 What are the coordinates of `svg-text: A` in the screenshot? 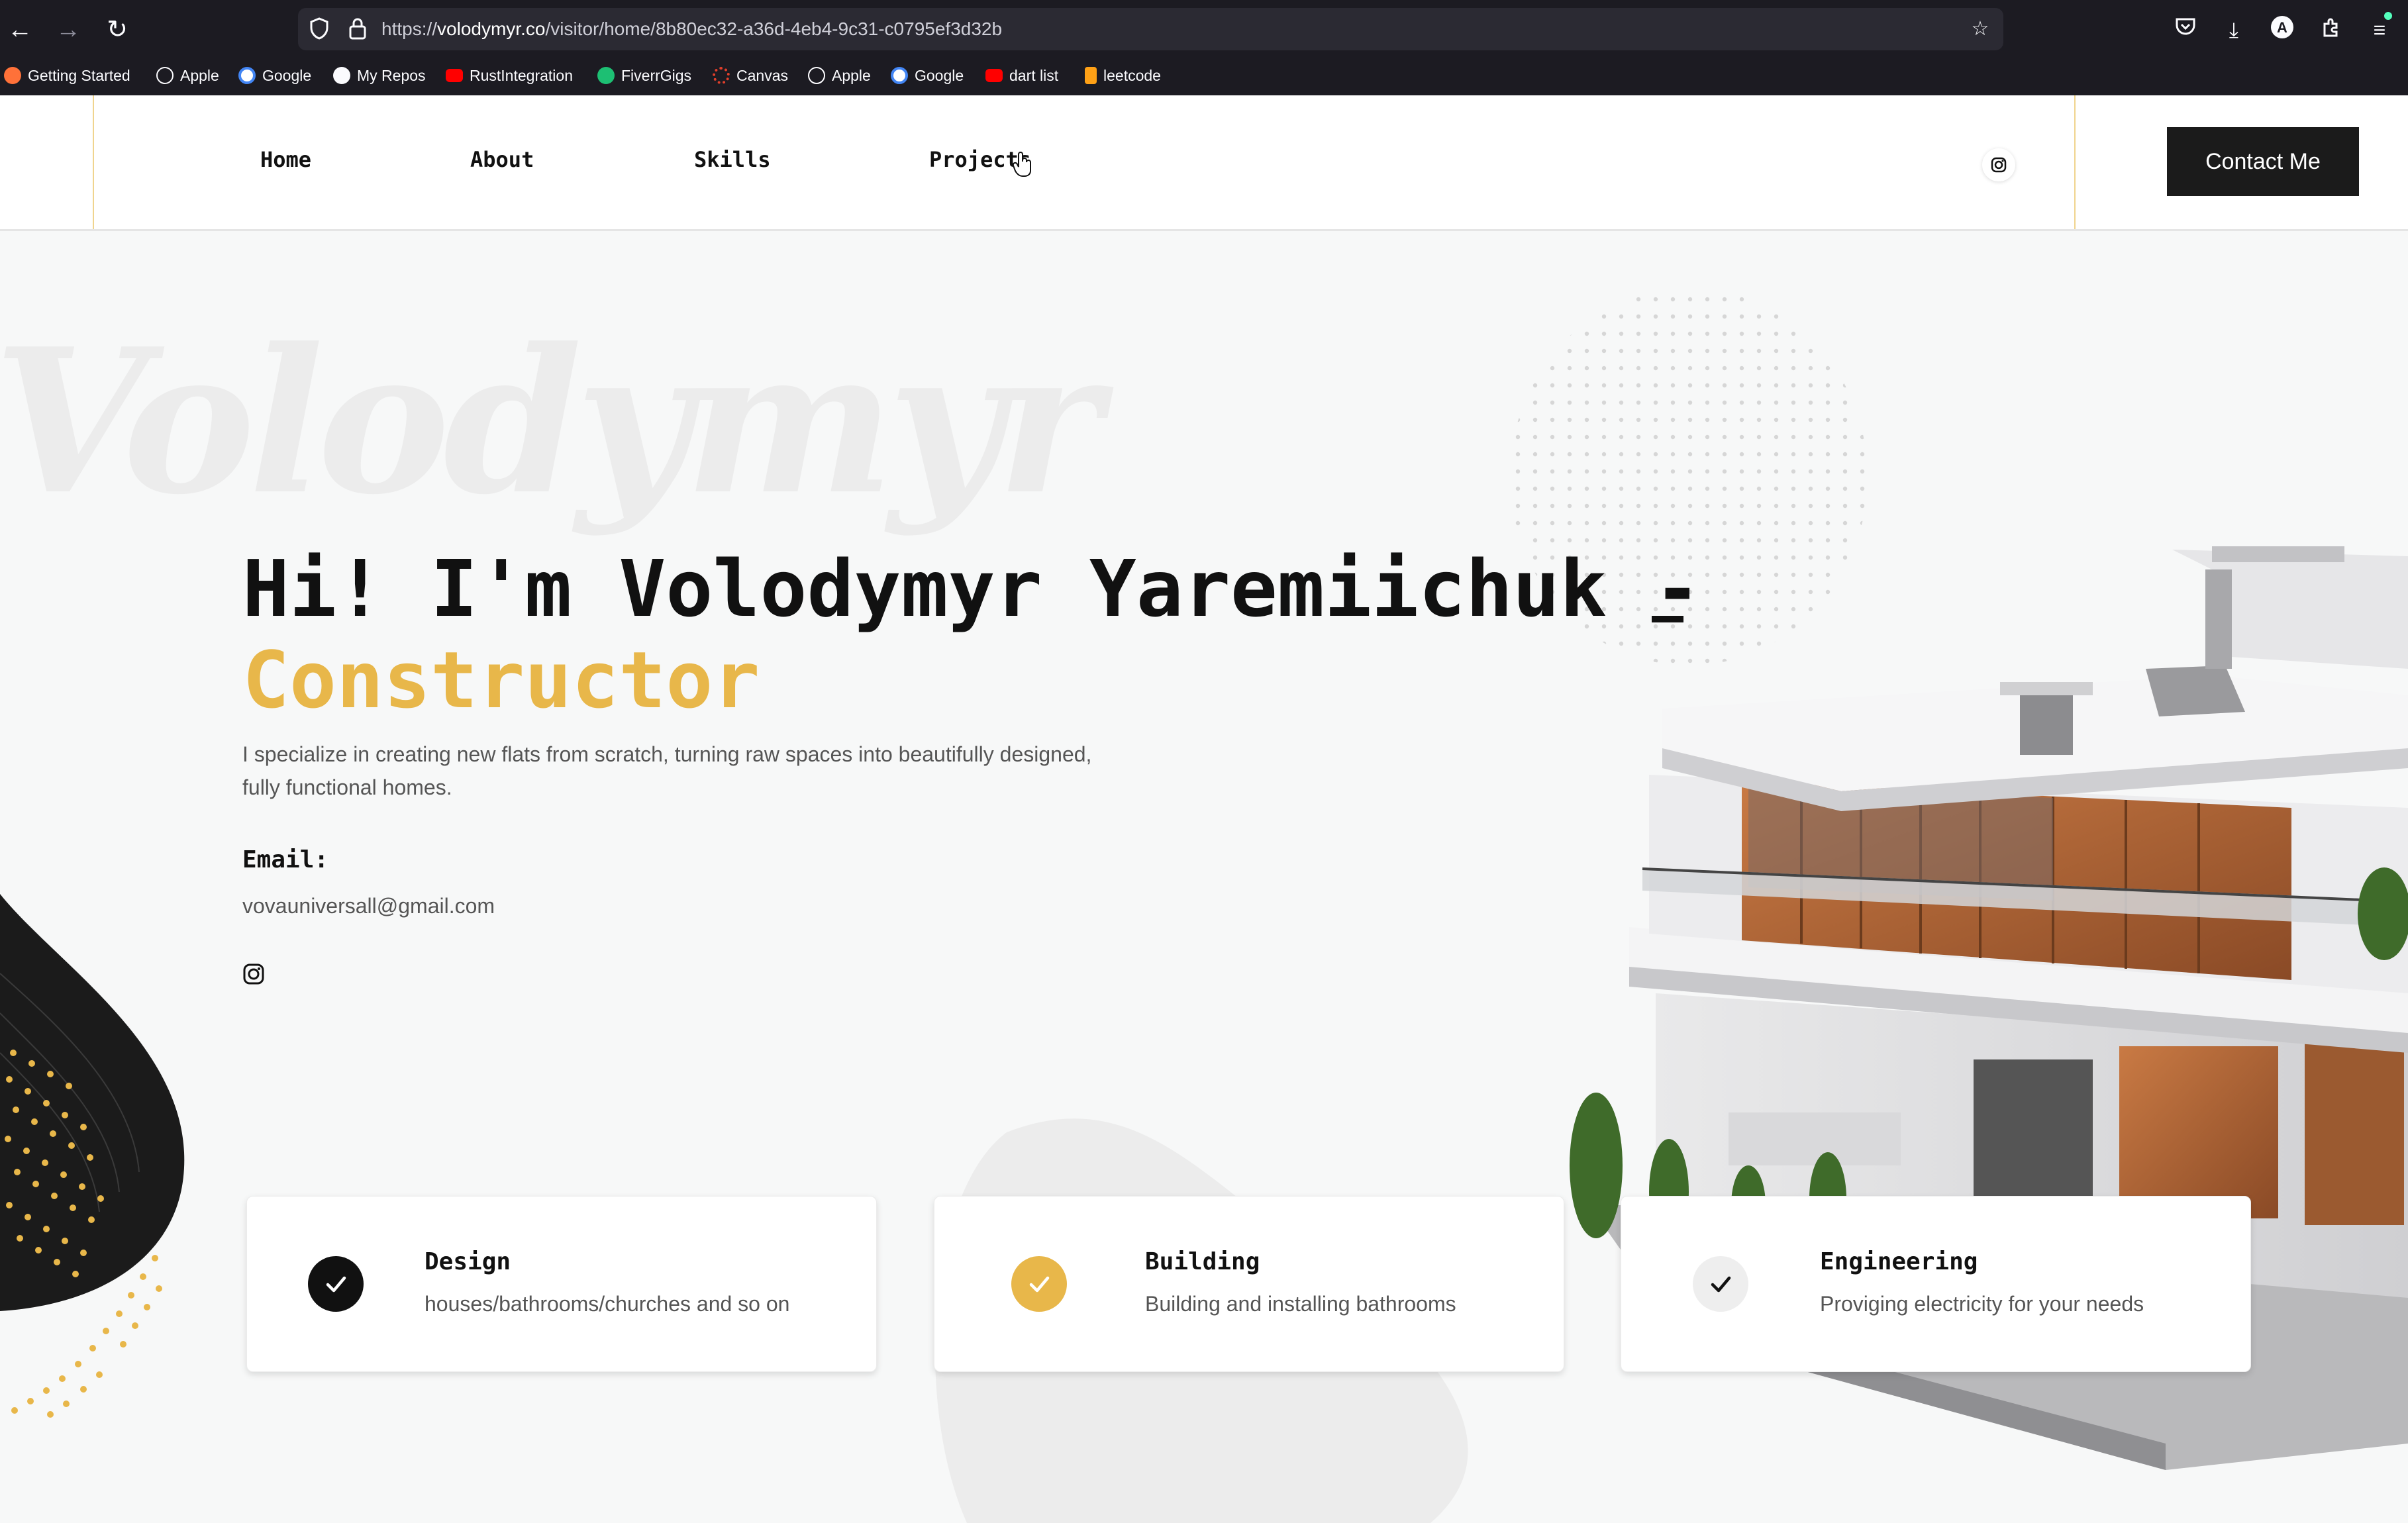 It's located at (2282, 27).